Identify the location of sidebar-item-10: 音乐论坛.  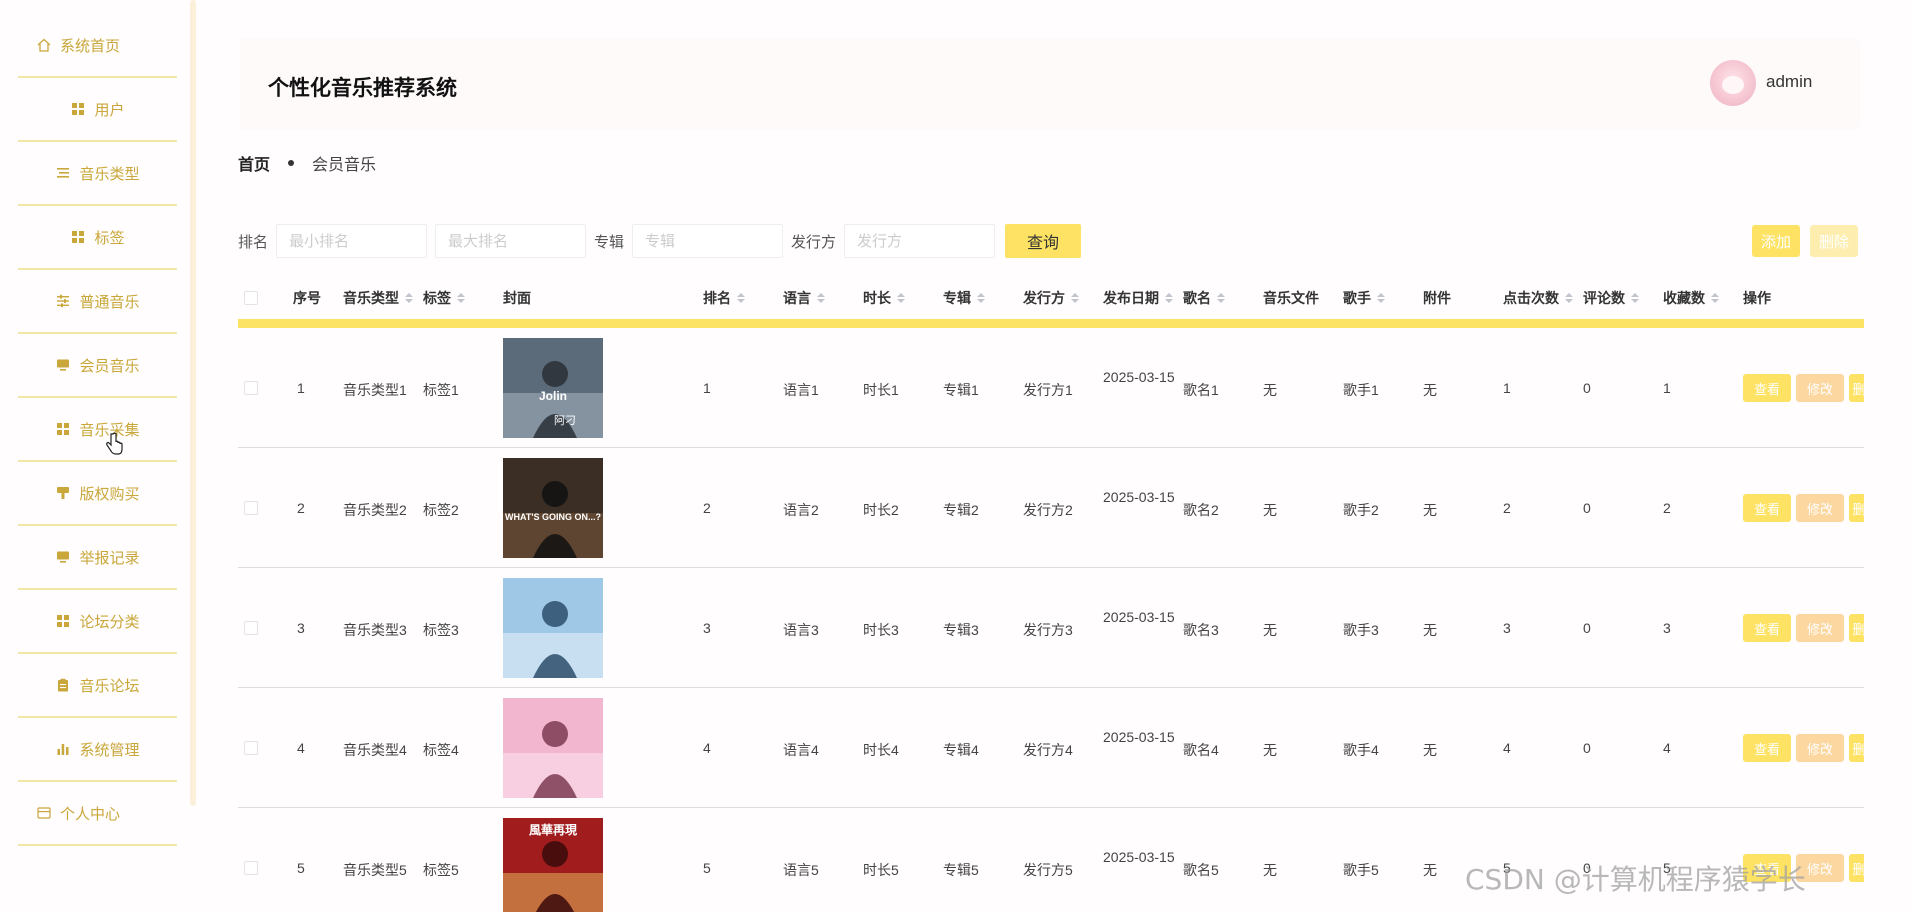
(97, 686).